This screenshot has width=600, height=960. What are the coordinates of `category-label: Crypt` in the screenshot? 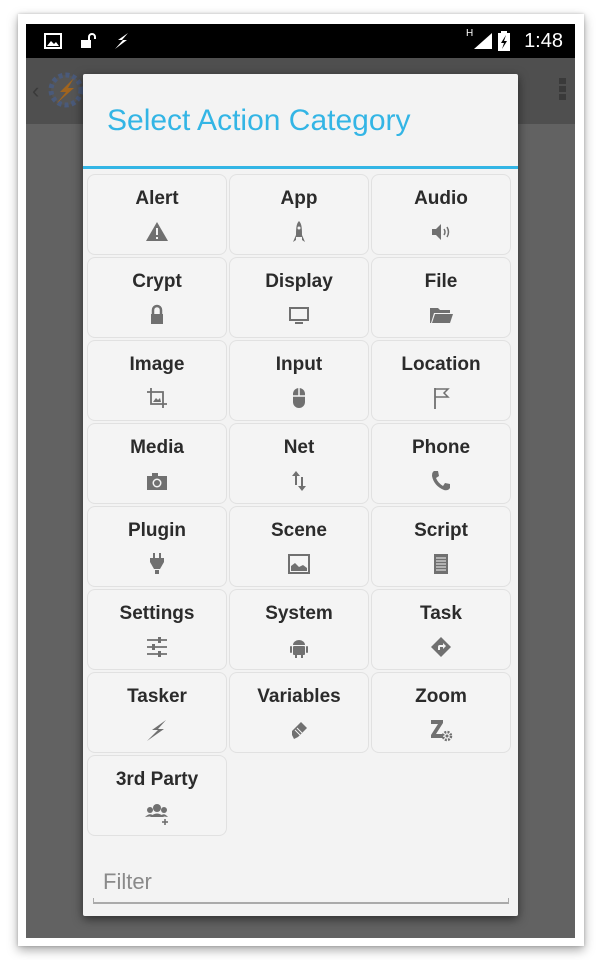 It's located at (157, 281).